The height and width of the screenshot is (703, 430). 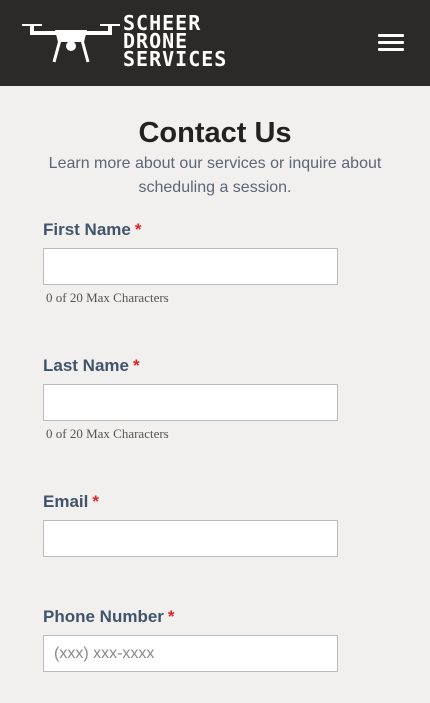 What do you see at coordinates (215, 366) in the screenshot?
I see `last-name-label: Last Name *` at bounding box center [215, 366].